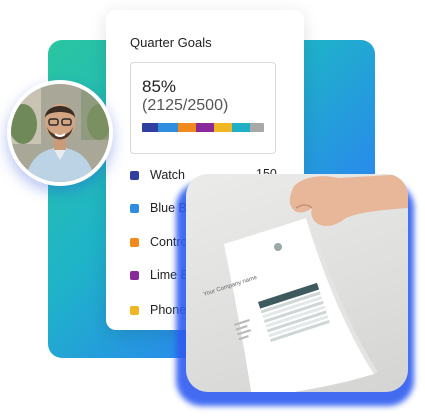 Image resolution: width=425 pixels, height=416 pixels. What do you see at coordinates (185, 105) in the screenshot?
I see `progress-ratio: (2125/2500)` at bounding box center [185, 105].